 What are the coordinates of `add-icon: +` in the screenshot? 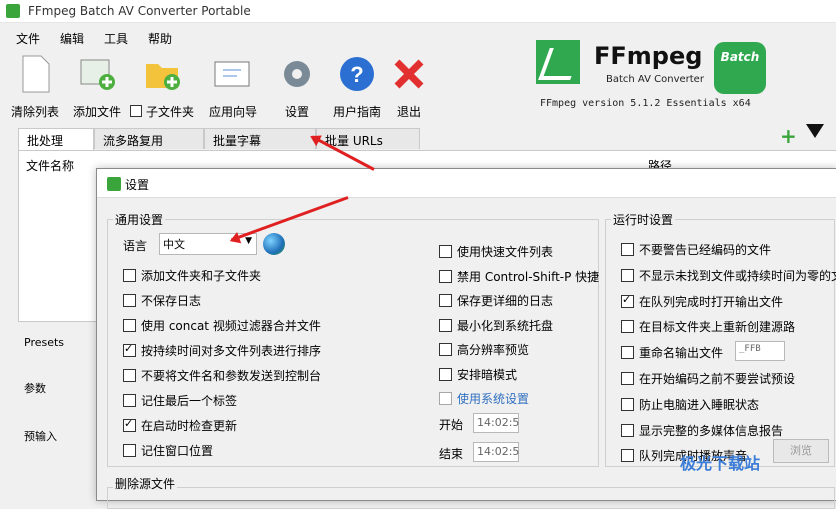 It's located at (788, 136).